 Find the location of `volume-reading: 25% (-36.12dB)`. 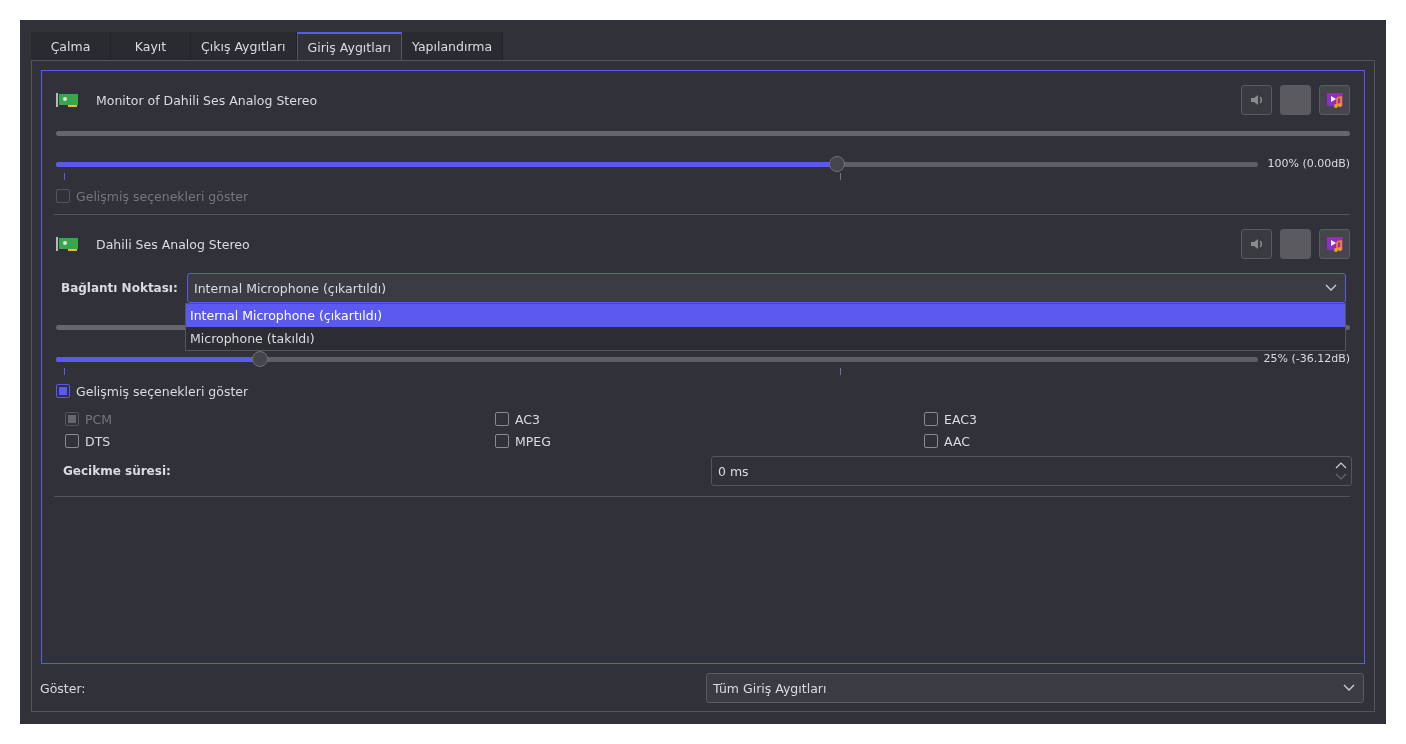

volume-reading: 25% (-36.12dB) is located at coordinates (1306, 359).